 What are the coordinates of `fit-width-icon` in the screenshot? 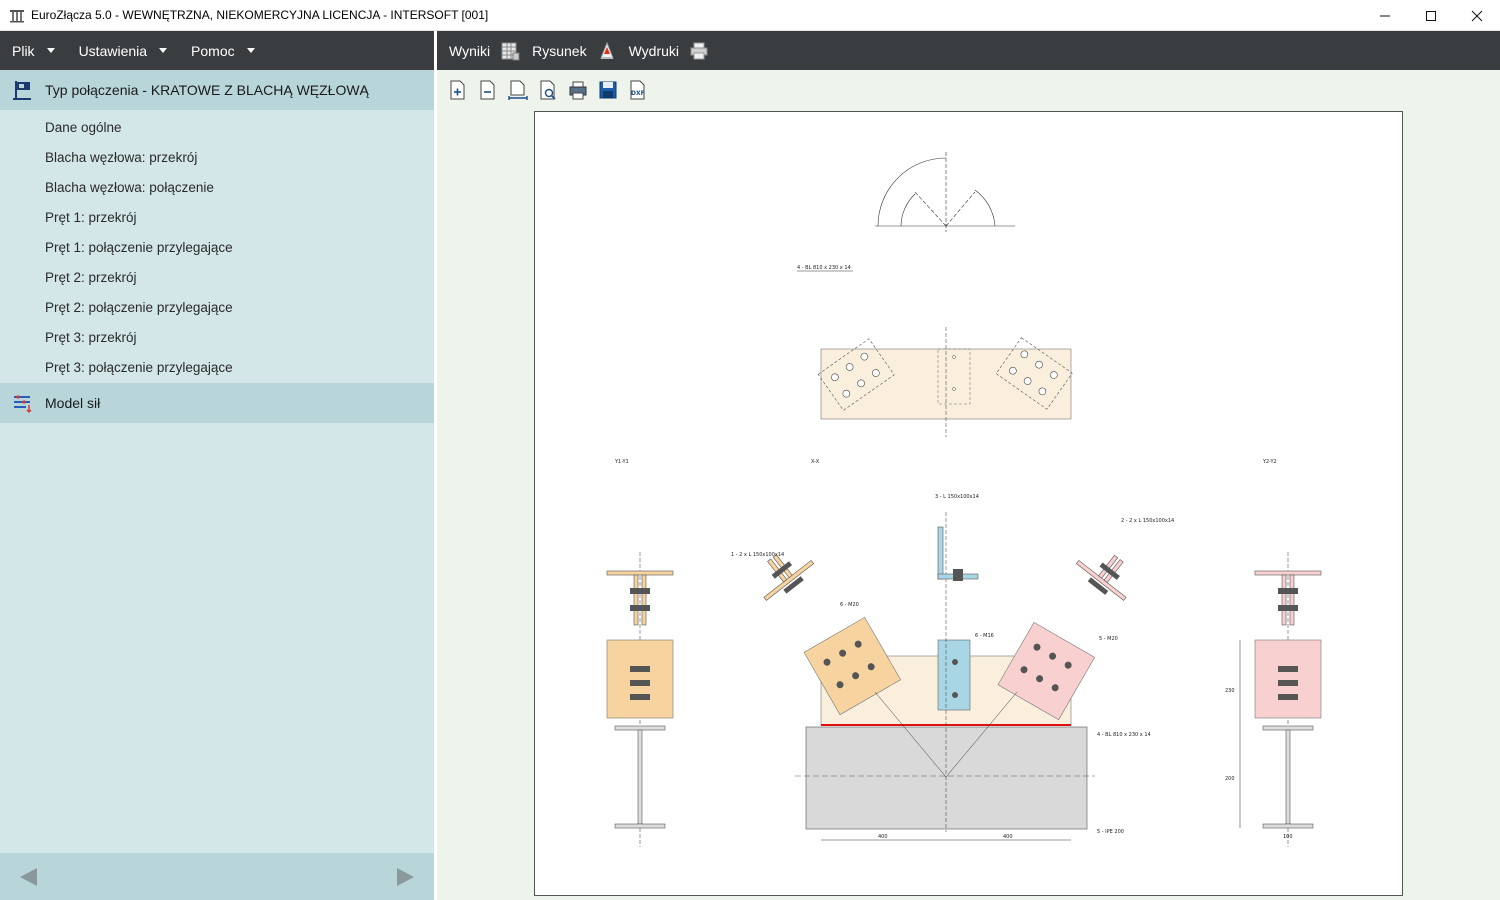 It's located at (518, 90).